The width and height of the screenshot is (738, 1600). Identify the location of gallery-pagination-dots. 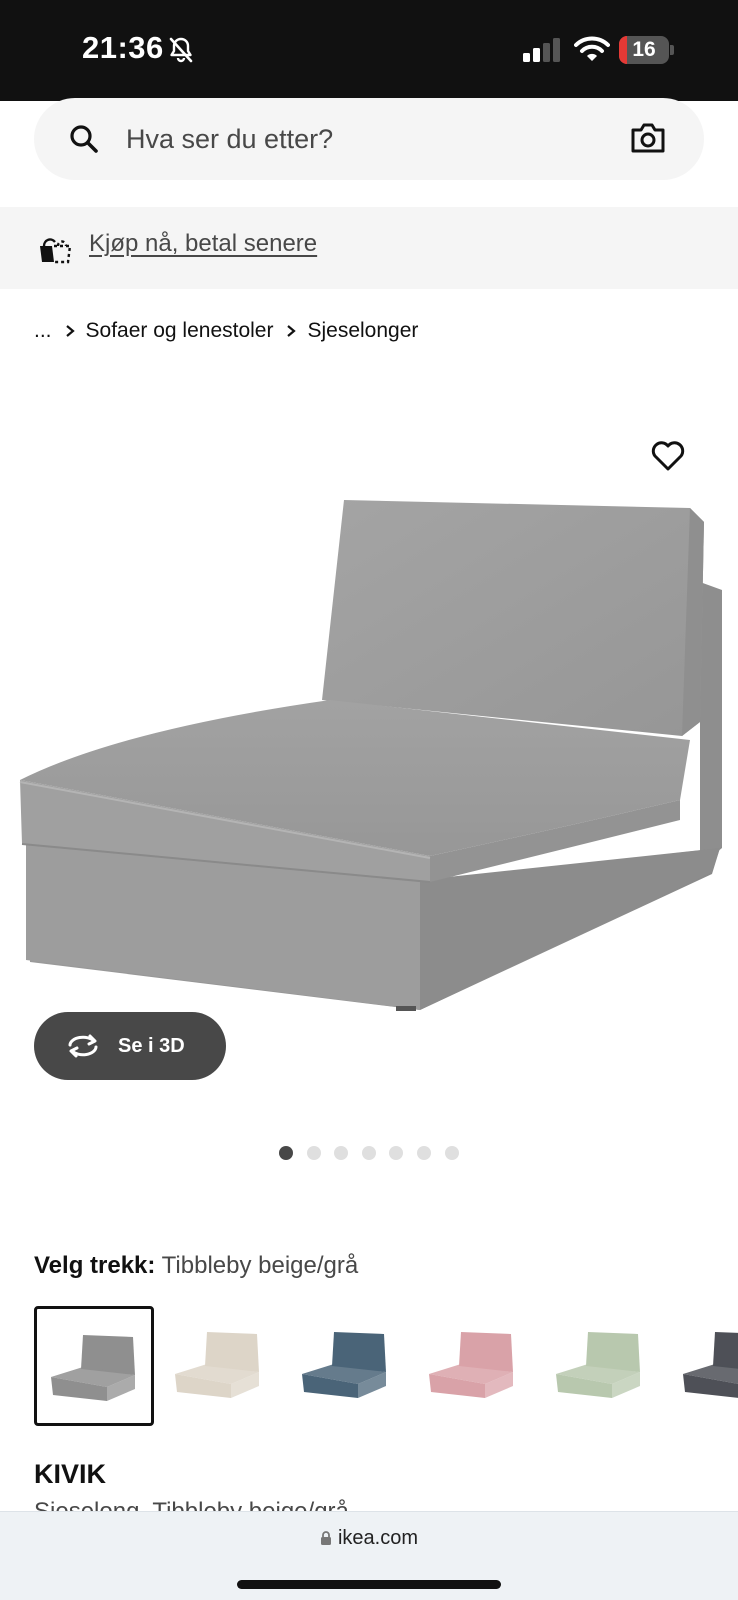
(375, 1153).